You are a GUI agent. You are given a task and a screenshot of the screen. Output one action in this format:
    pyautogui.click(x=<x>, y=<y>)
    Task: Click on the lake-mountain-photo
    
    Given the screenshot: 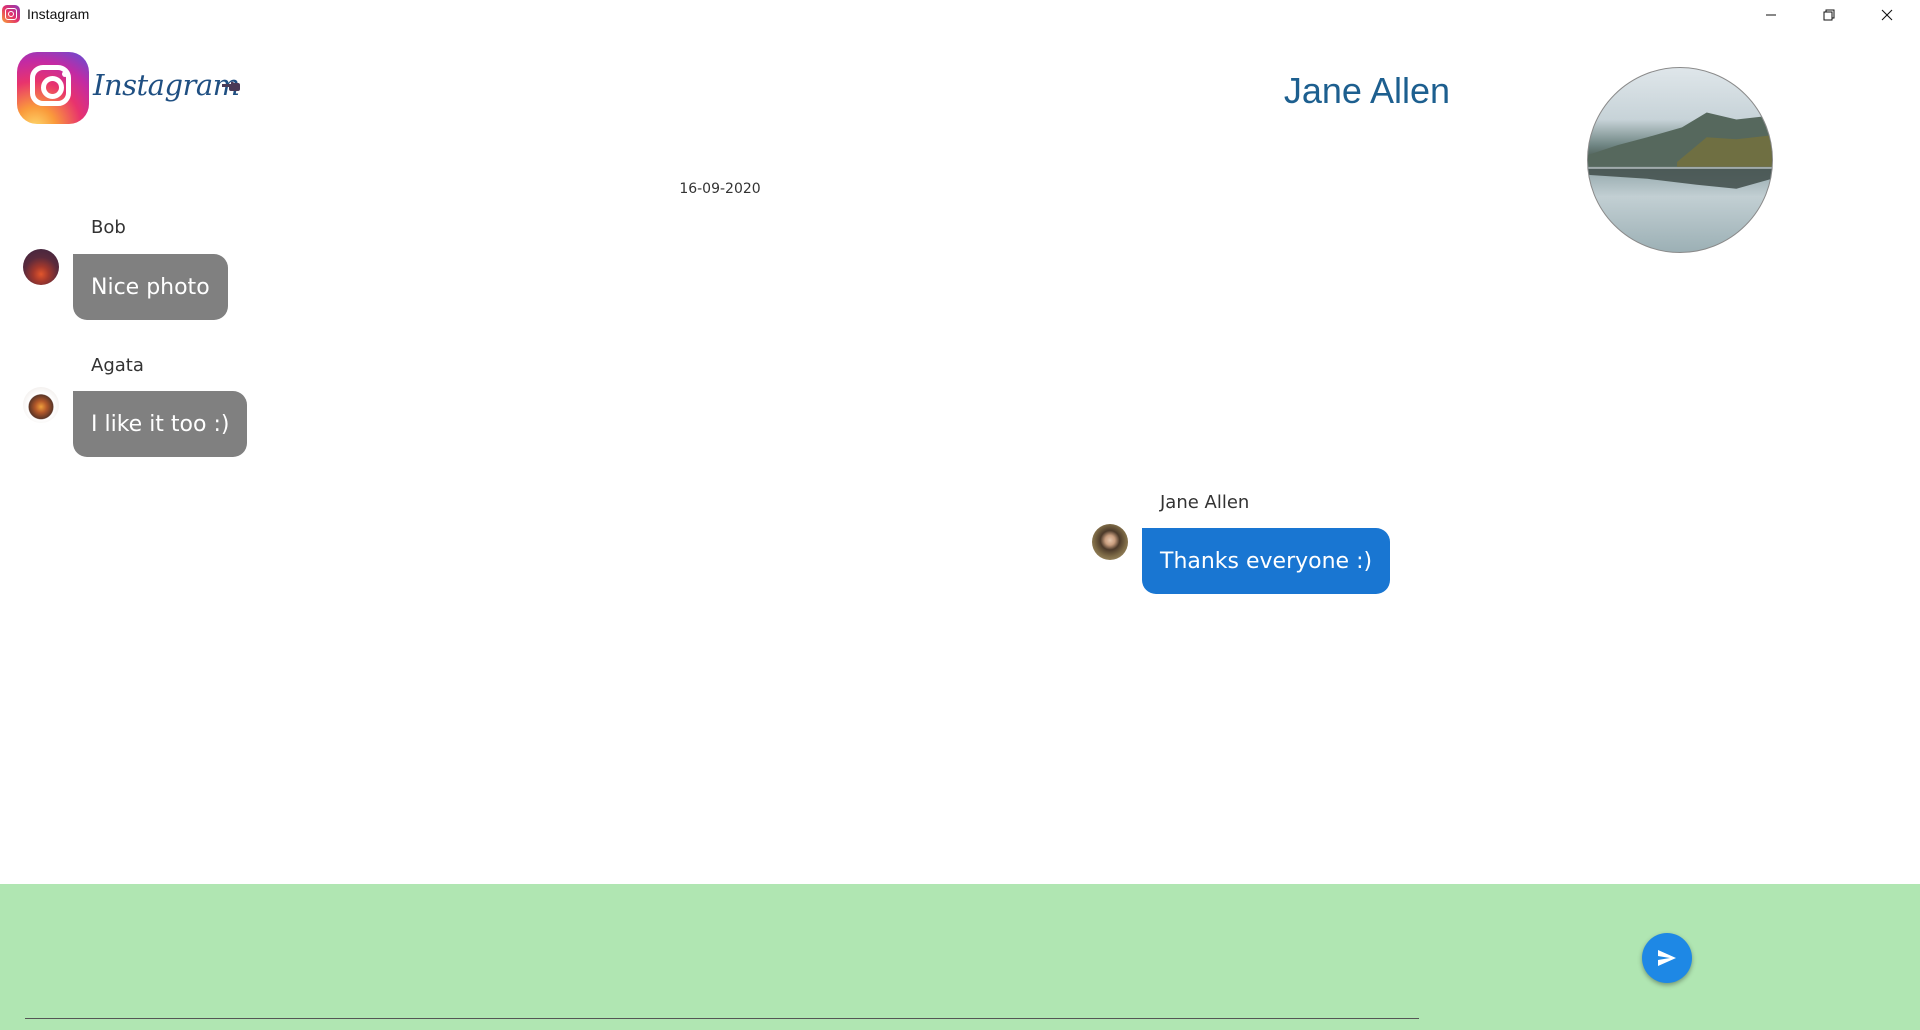 What is the action you would take?
    pyautogui.click(x=1680, y=150)
    